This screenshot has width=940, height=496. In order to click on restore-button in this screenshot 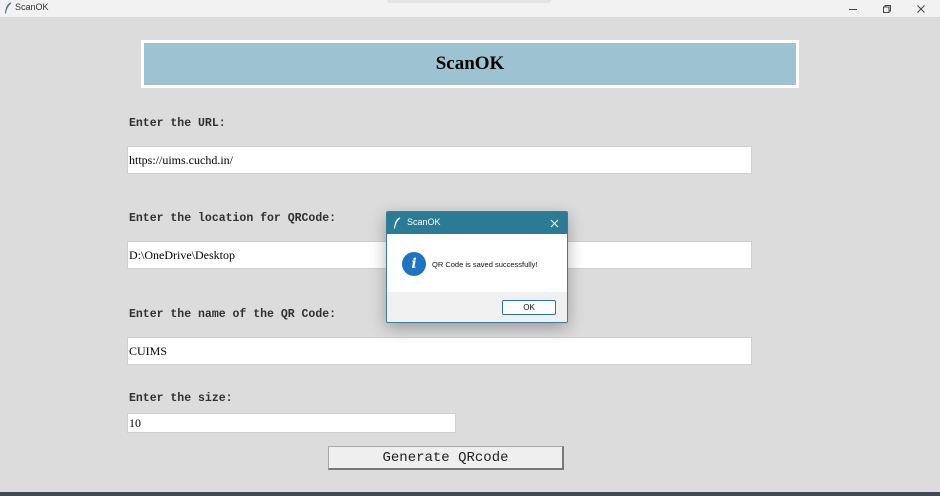, I will do `click(887, 8)`.